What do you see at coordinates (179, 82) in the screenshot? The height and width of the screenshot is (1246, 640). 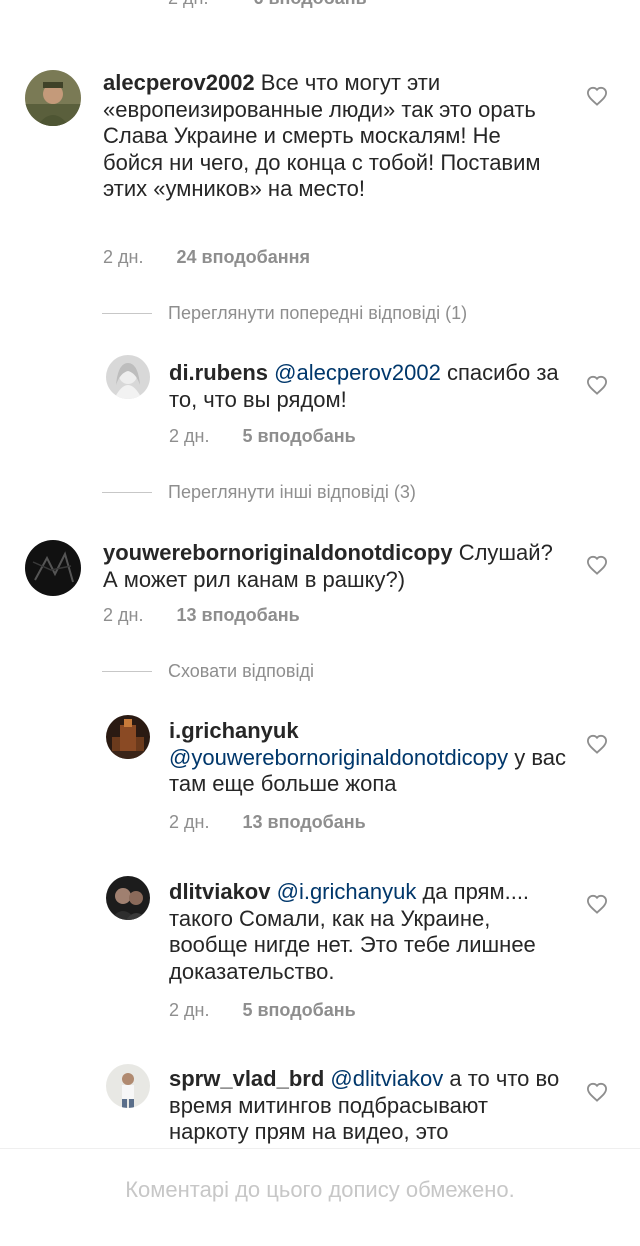 I see `comment-username: alecperov2002` at bounding box center [179, 82].